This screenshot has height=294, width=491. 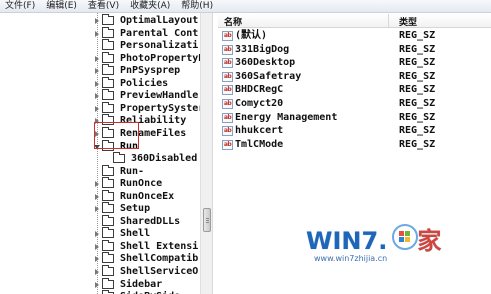 What do you see at coordinates (100, 183) in the screenshot?
I see `tree-item: RunOnce` at bounding box center [100, 183].